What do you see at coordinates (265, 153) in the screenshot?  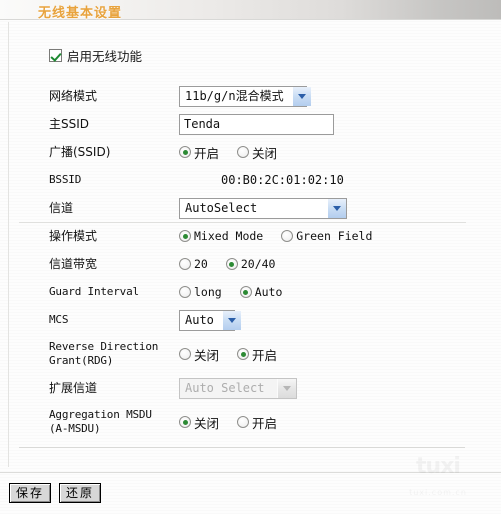 I see `broadcast-ssid-option-off-label: 关闭` at bounding box center [265, 153].